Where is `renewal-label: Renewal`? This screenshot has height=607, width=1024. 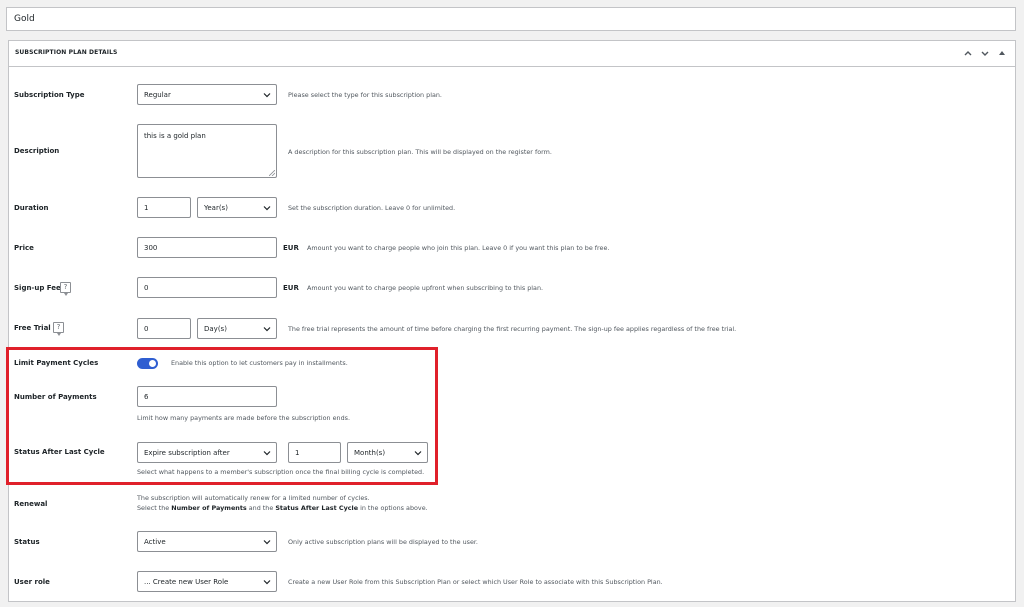
renewal-label: Renewal is located at coordinates (31, 504).